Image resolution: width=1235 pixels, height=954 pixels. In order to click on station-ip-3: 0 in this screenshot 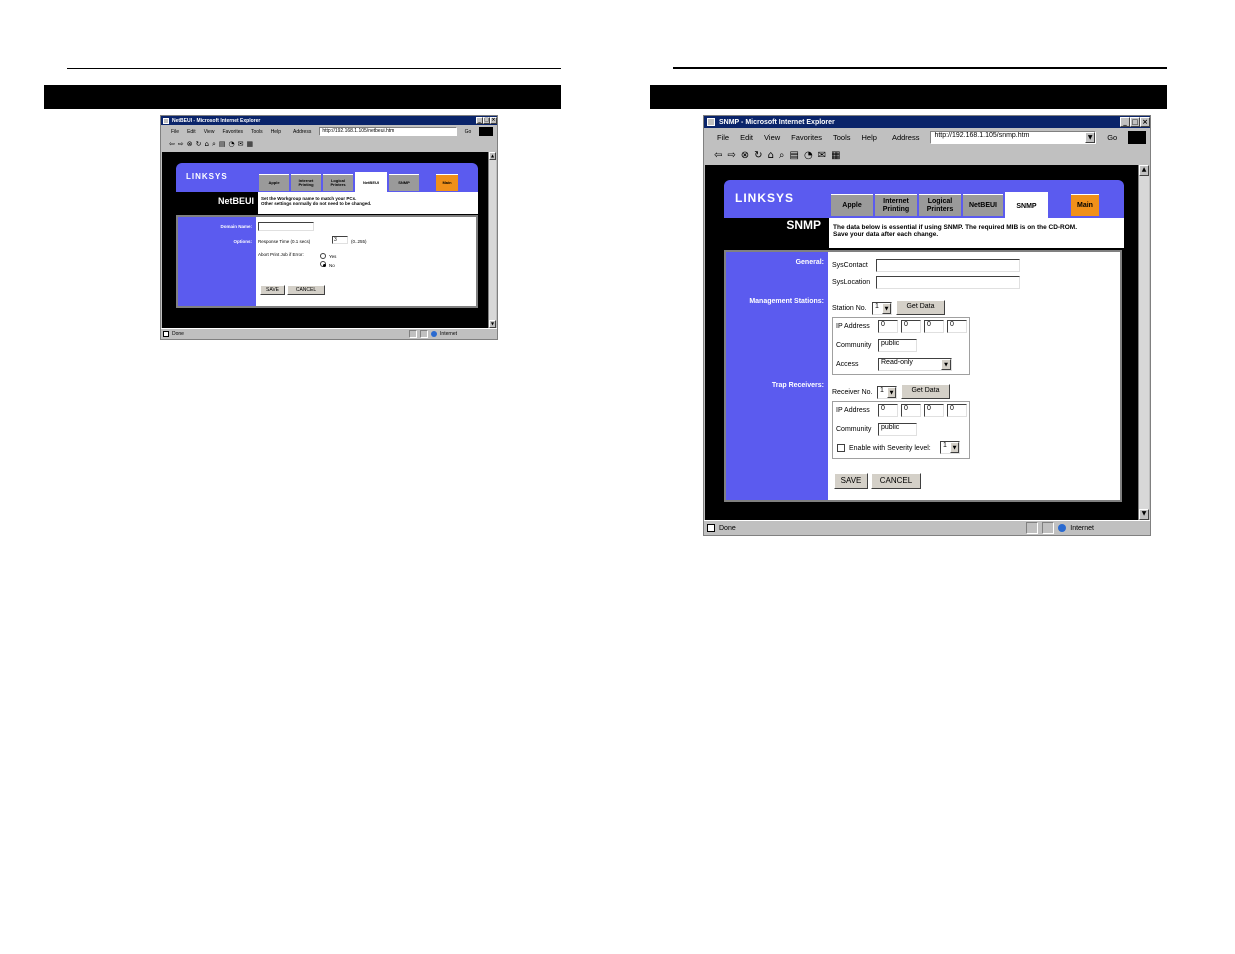, I will do `click(934, 326)`.